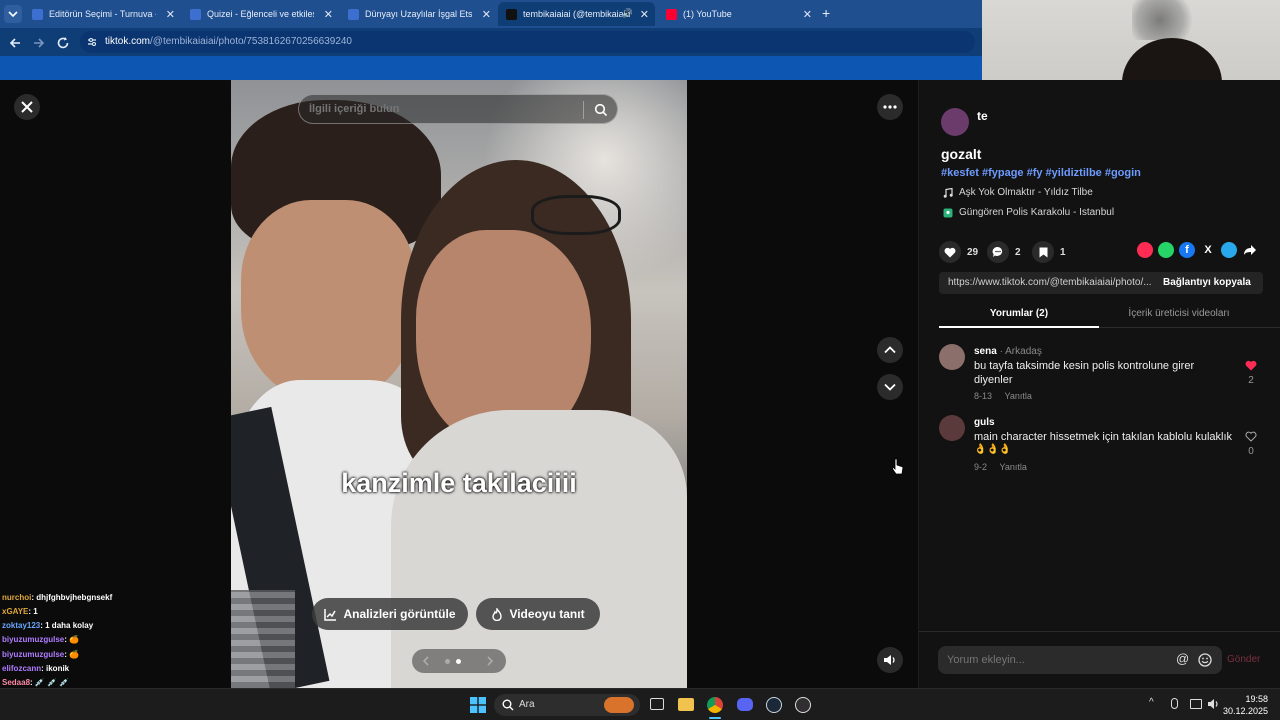 The width and height of the screenshot is (1280, 720). I want to click on reload-icon, so click(63, 43).